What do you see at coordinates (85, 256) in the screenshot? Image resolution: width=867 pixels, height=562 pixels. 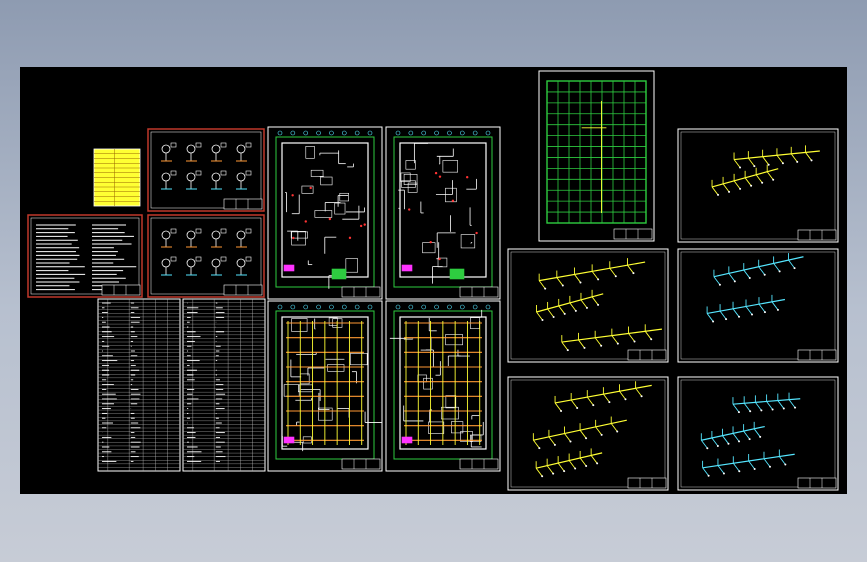 I see `notes-sheet` at bounding box center [85, 256].